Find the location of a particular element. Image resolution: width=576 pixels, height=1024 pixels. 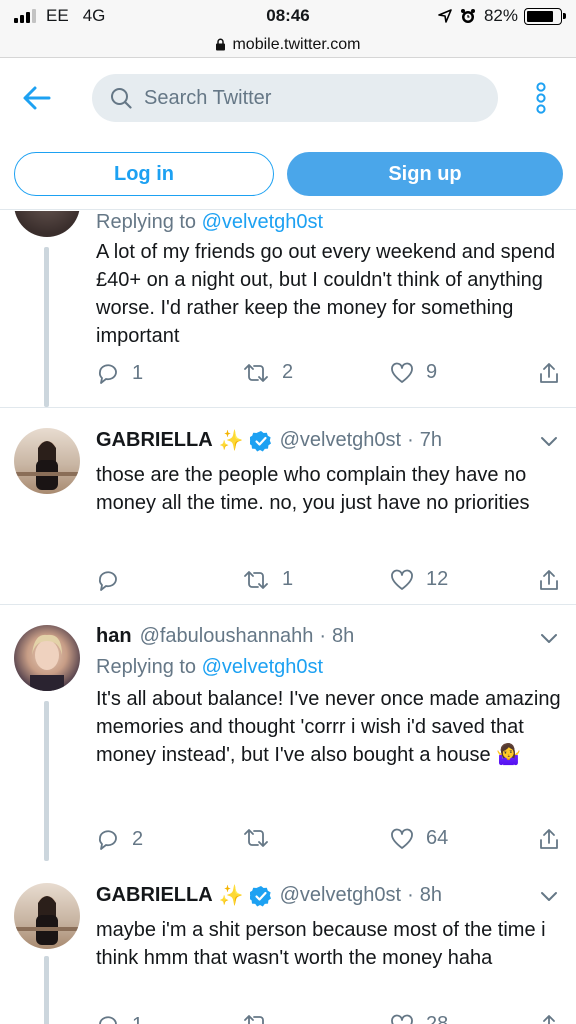

reply-button: 2 is located at coordinates (119, 839).